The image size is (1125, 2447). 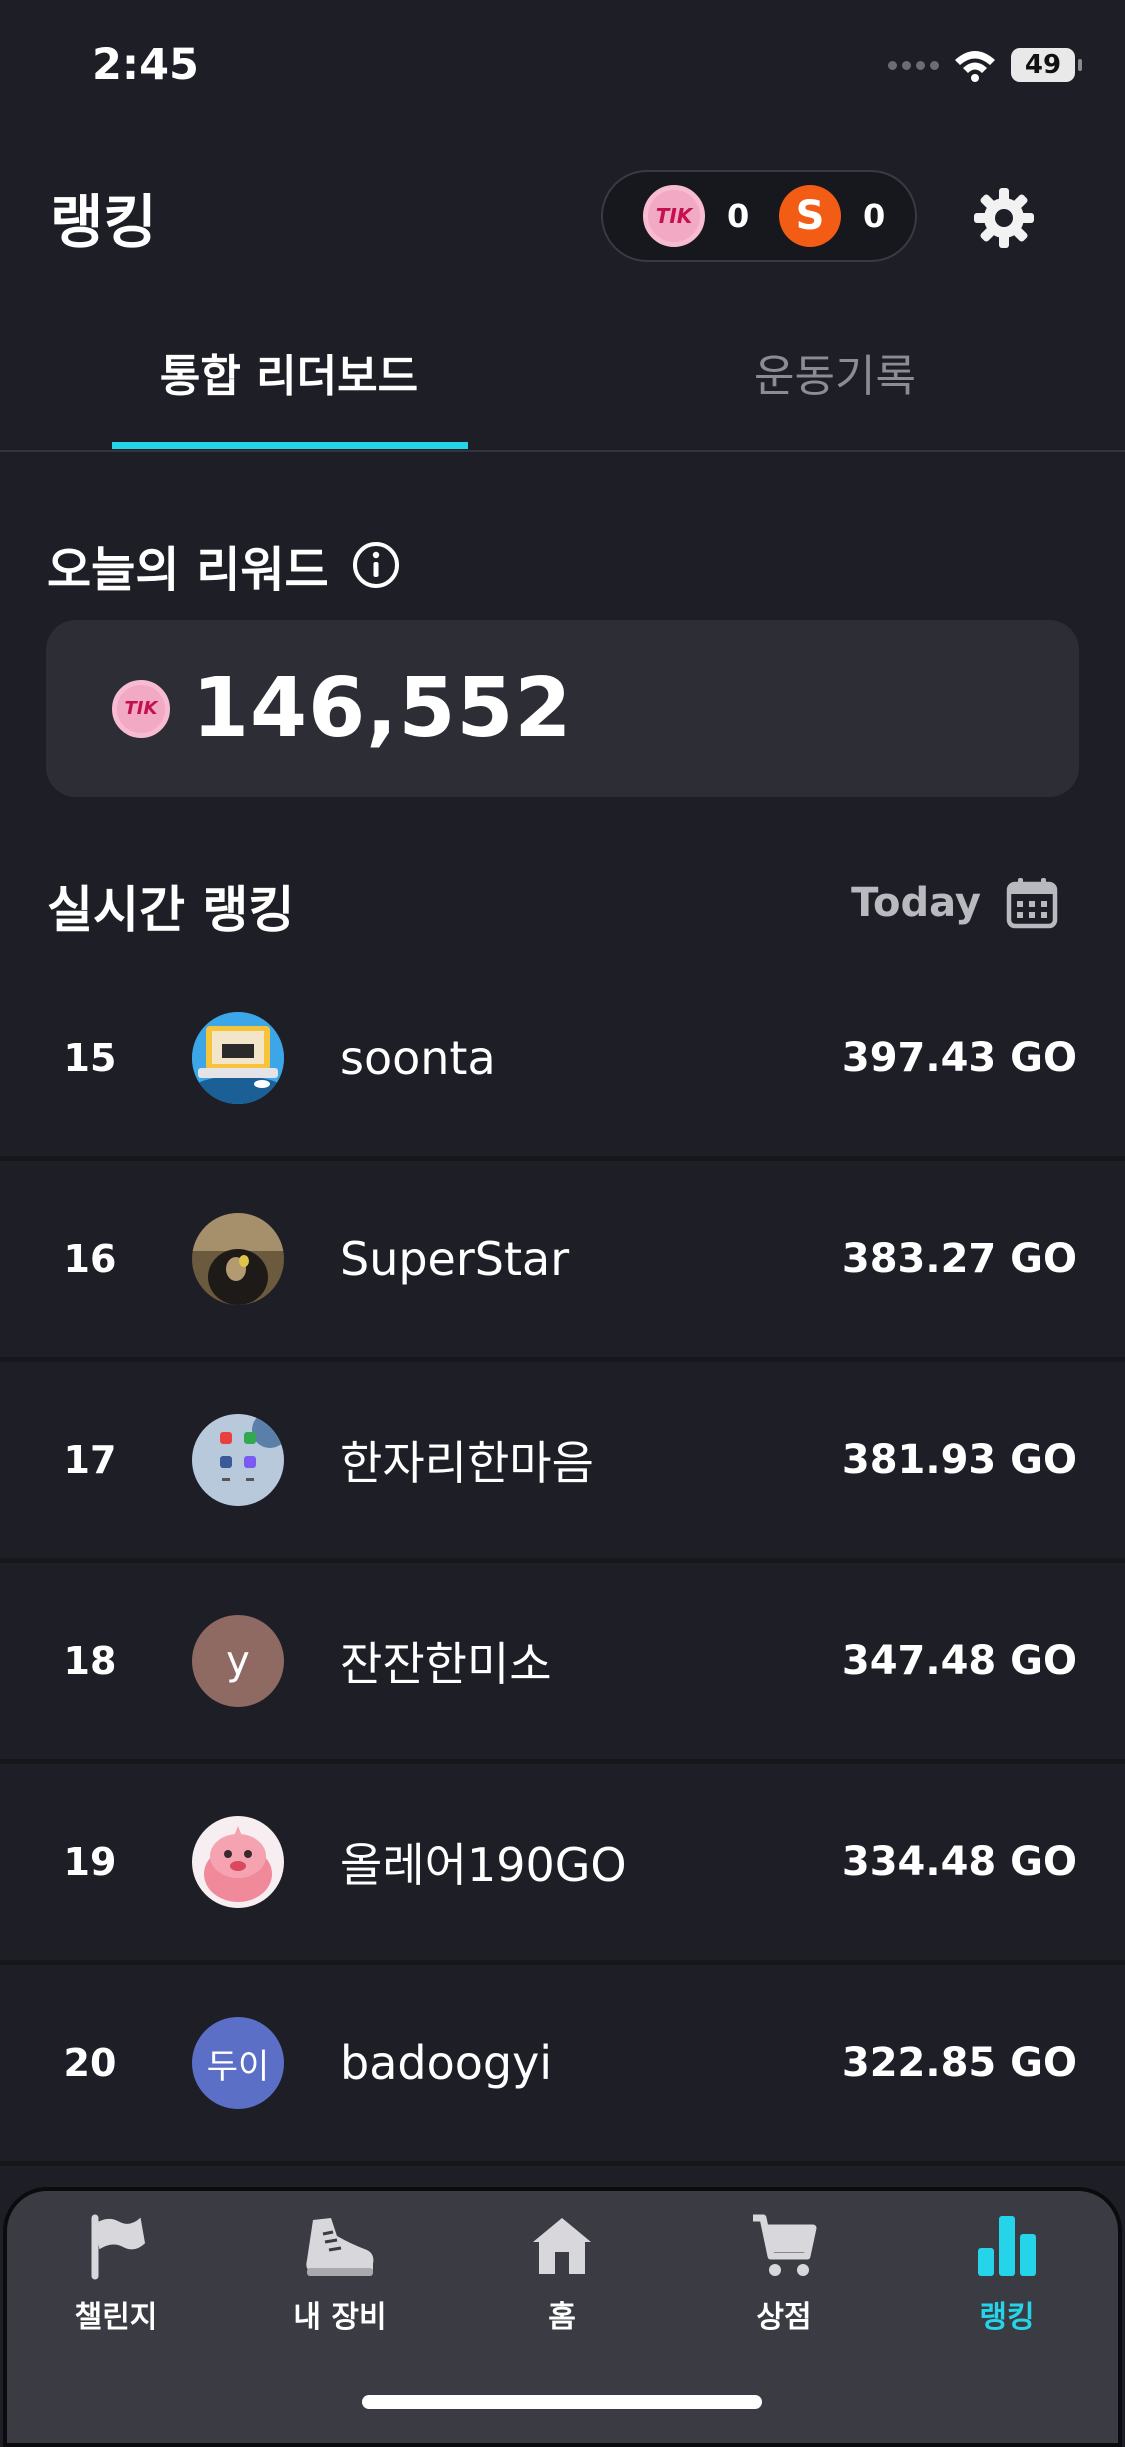 What do you see at coordinates (874, 216) in the screenshot?
I see `s-coin-count: 0` at bounding box center [874, 216].